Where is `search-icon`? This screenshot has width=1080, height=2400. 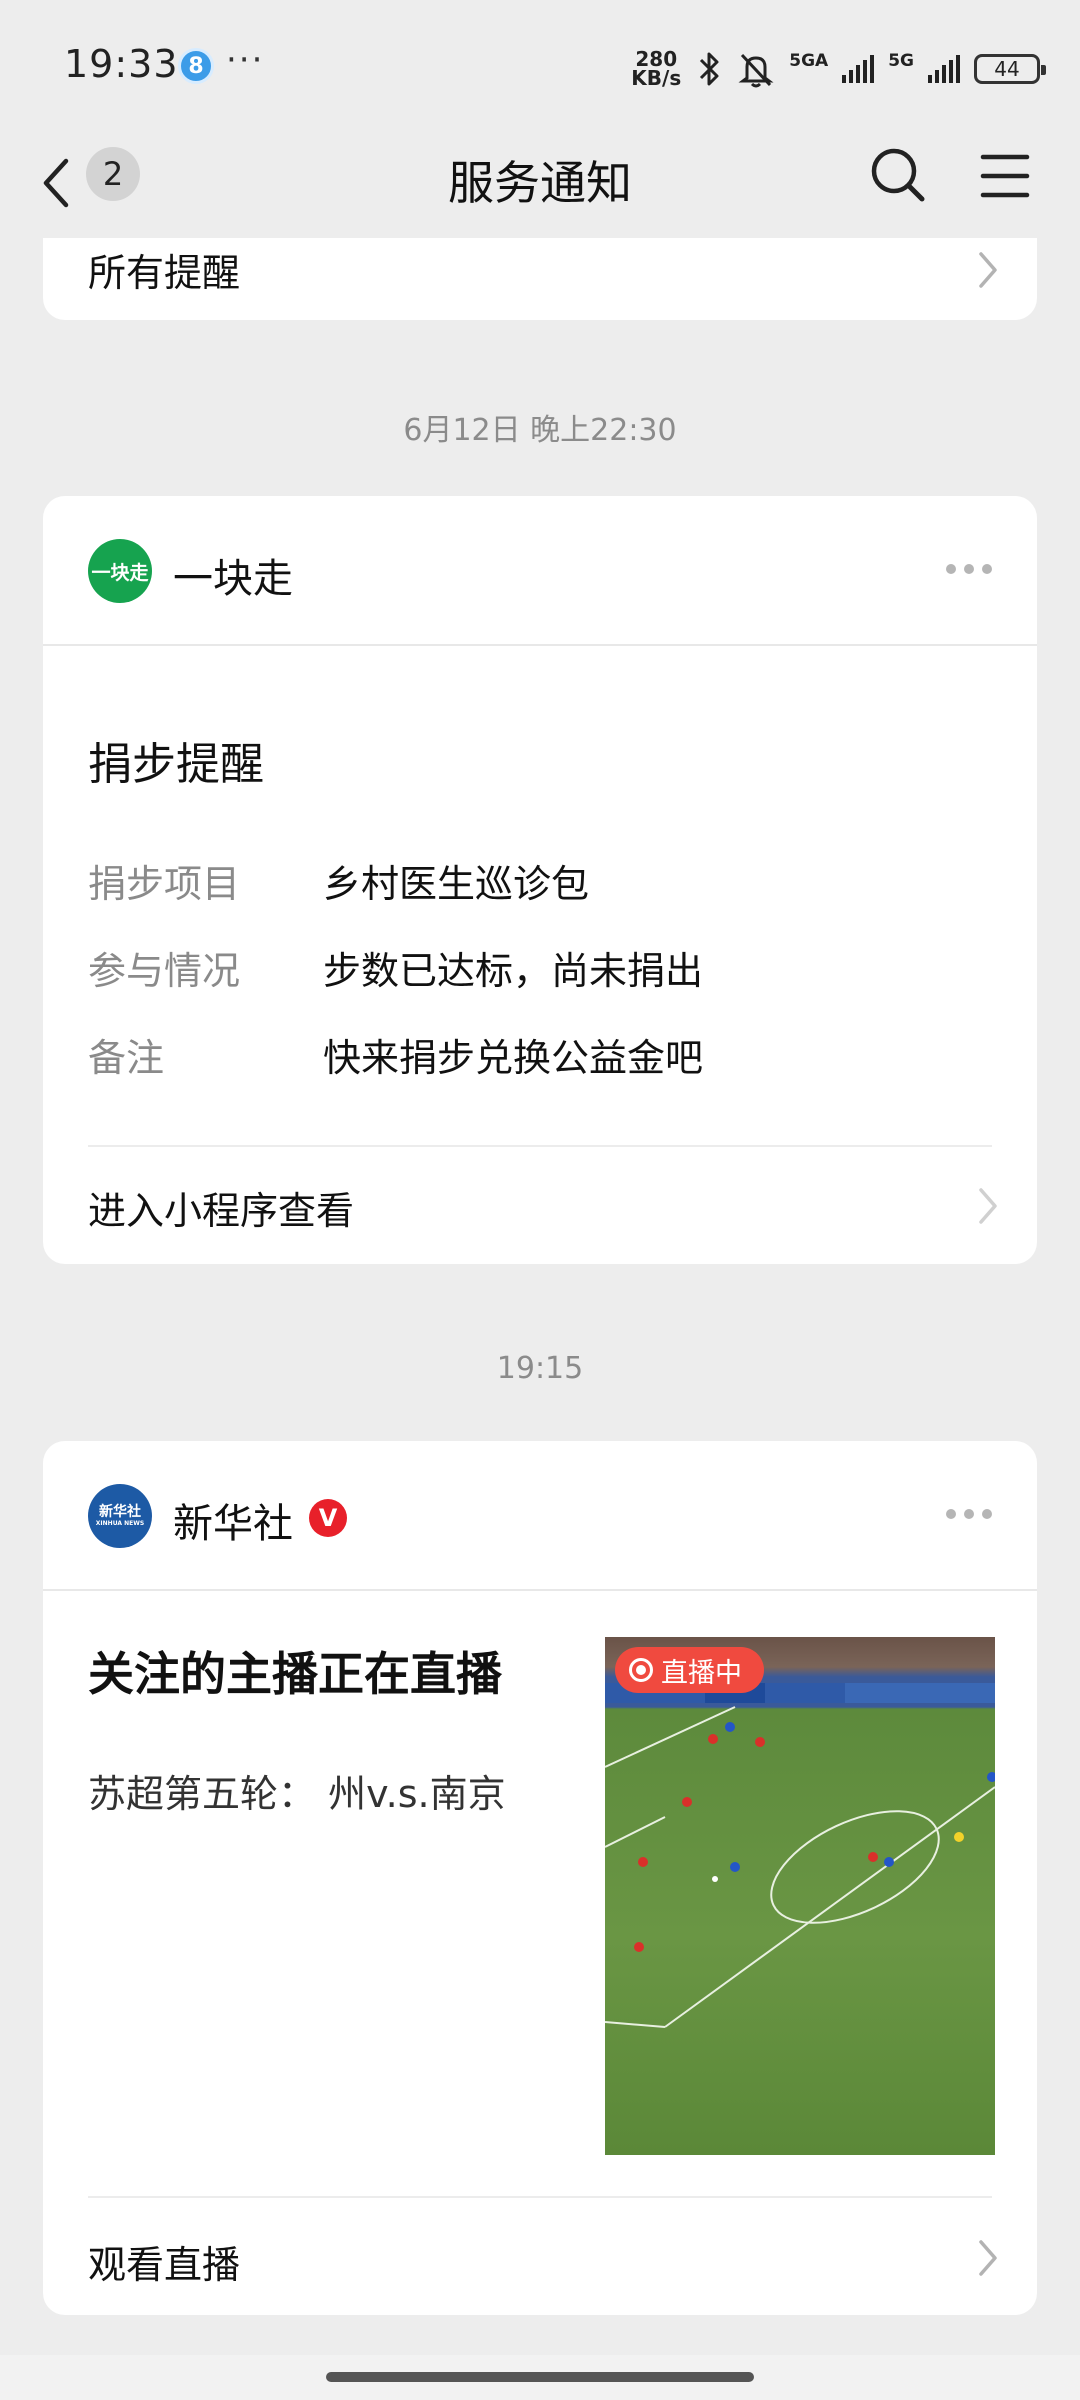
search-icon is located at coordinates (898, 175).